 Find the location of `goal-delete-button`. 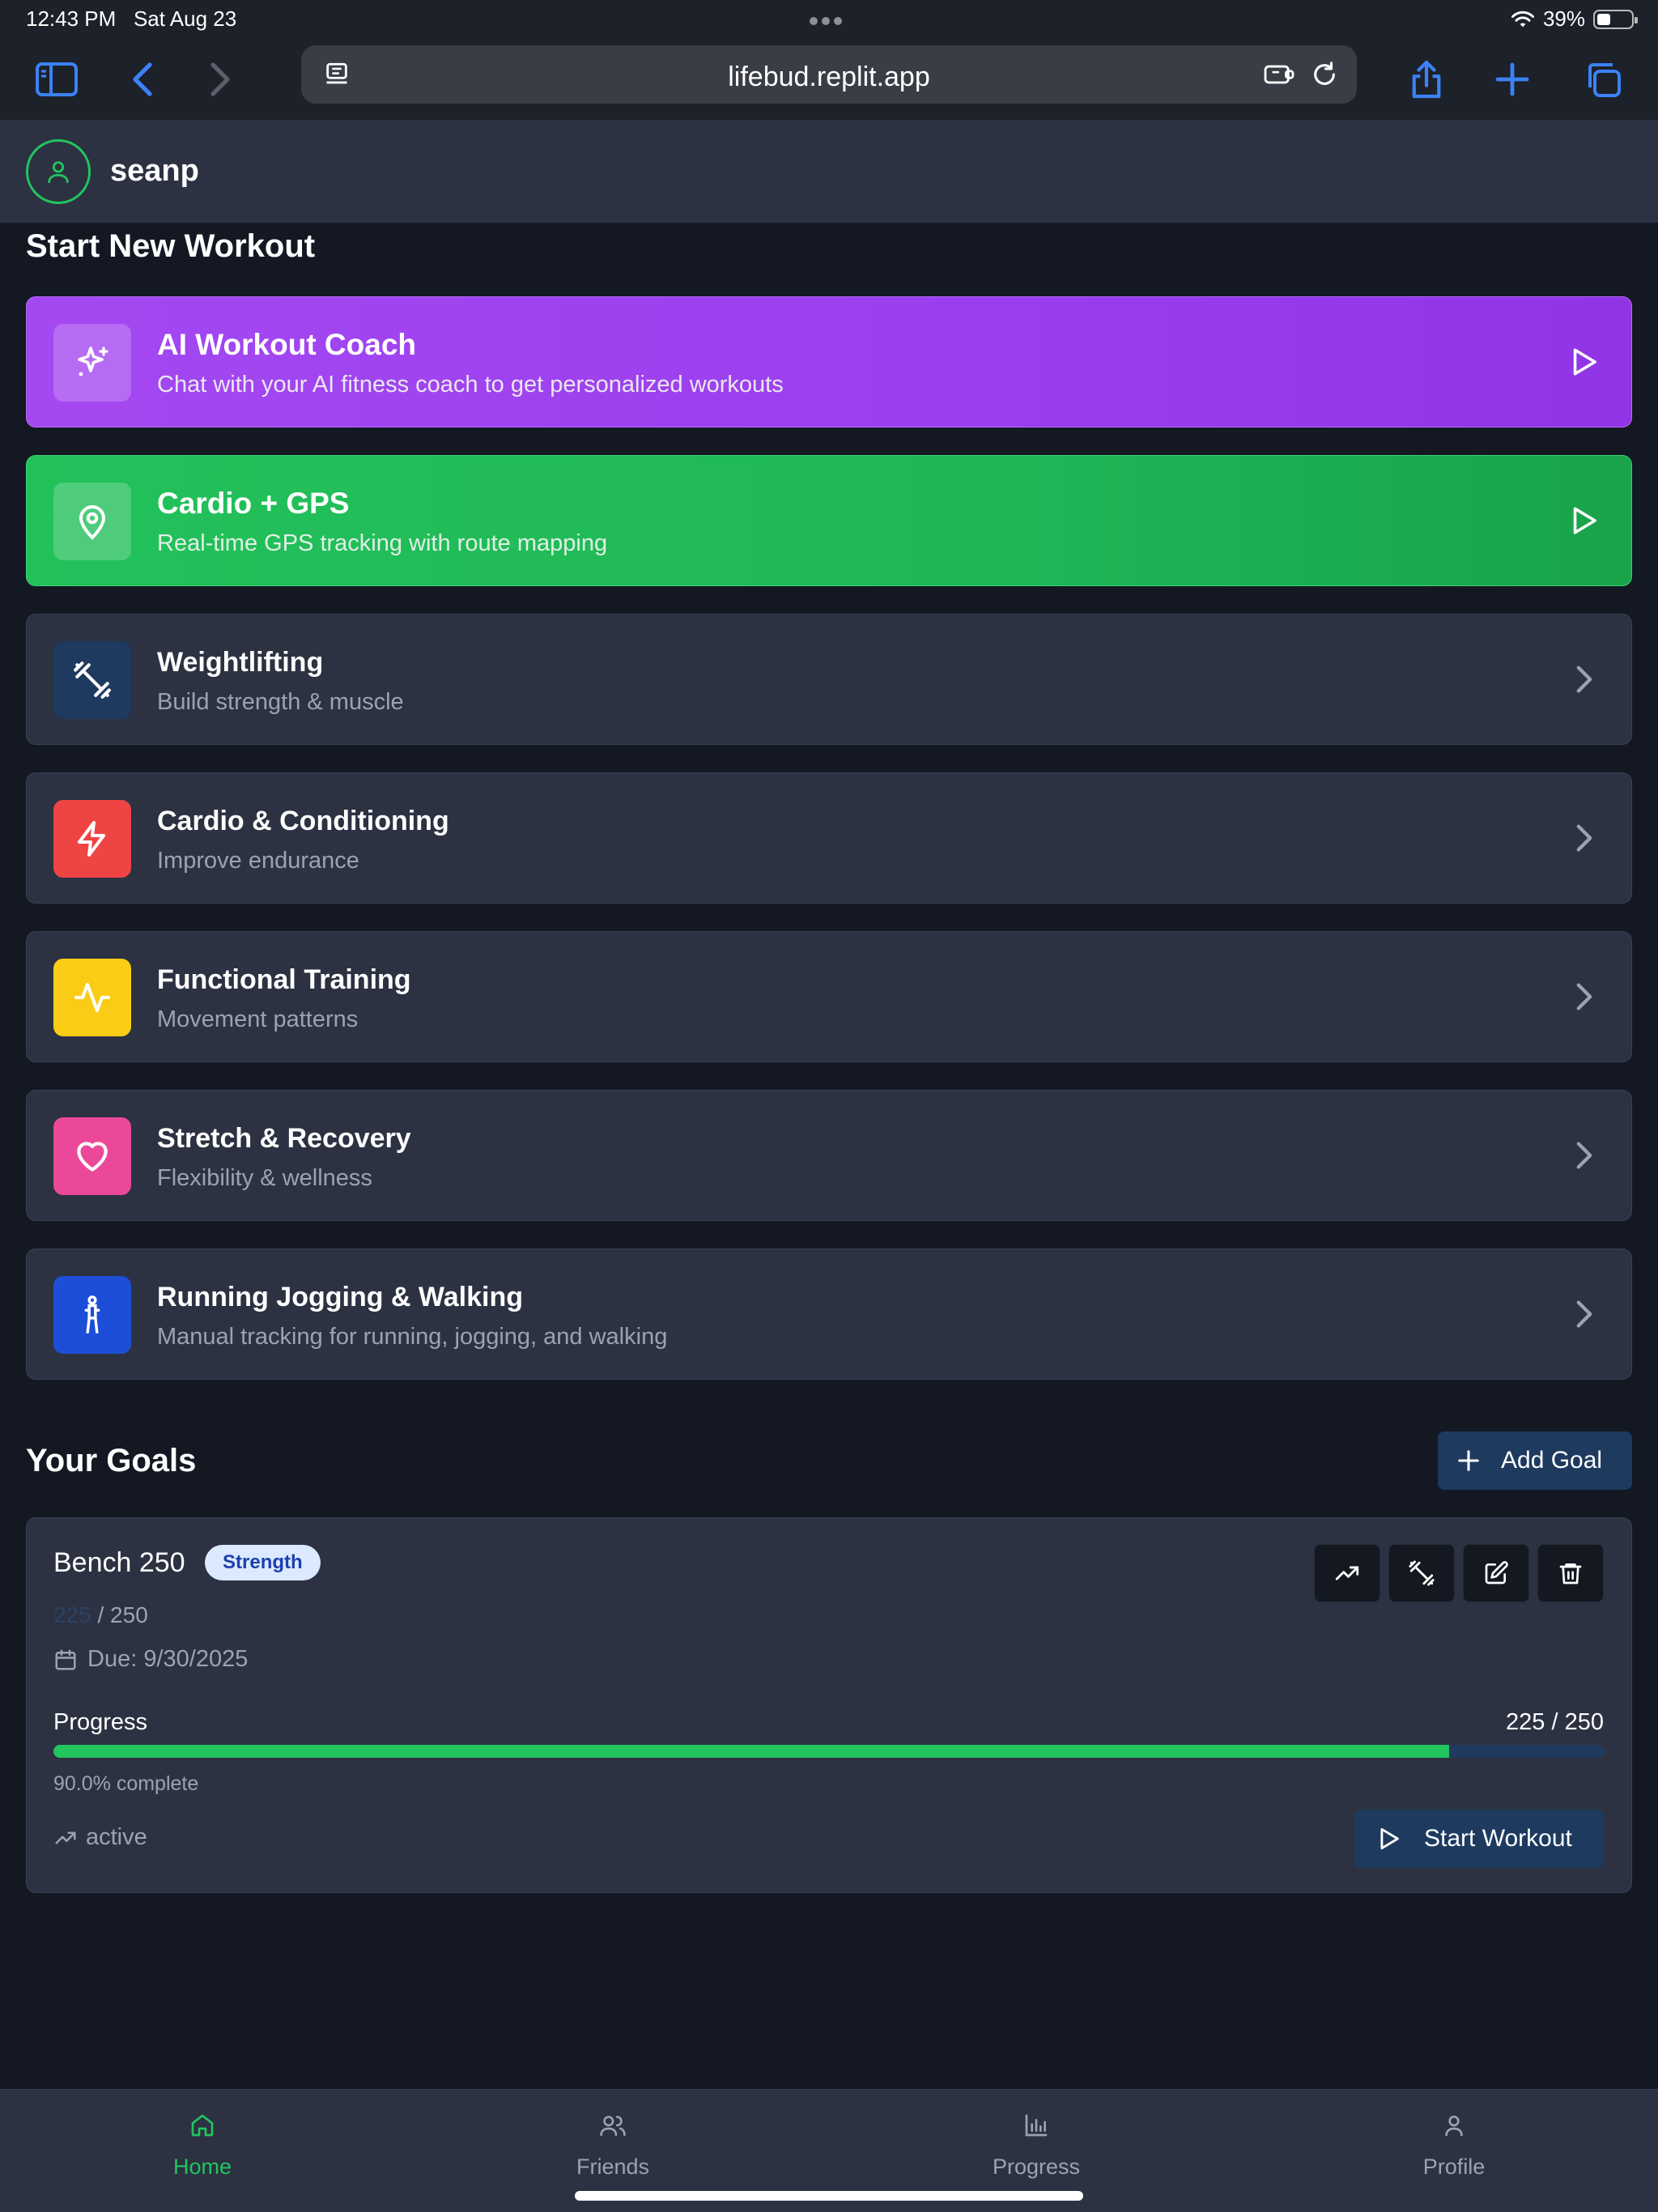

goal-delete-button is located at coordinates (1570, 1573).